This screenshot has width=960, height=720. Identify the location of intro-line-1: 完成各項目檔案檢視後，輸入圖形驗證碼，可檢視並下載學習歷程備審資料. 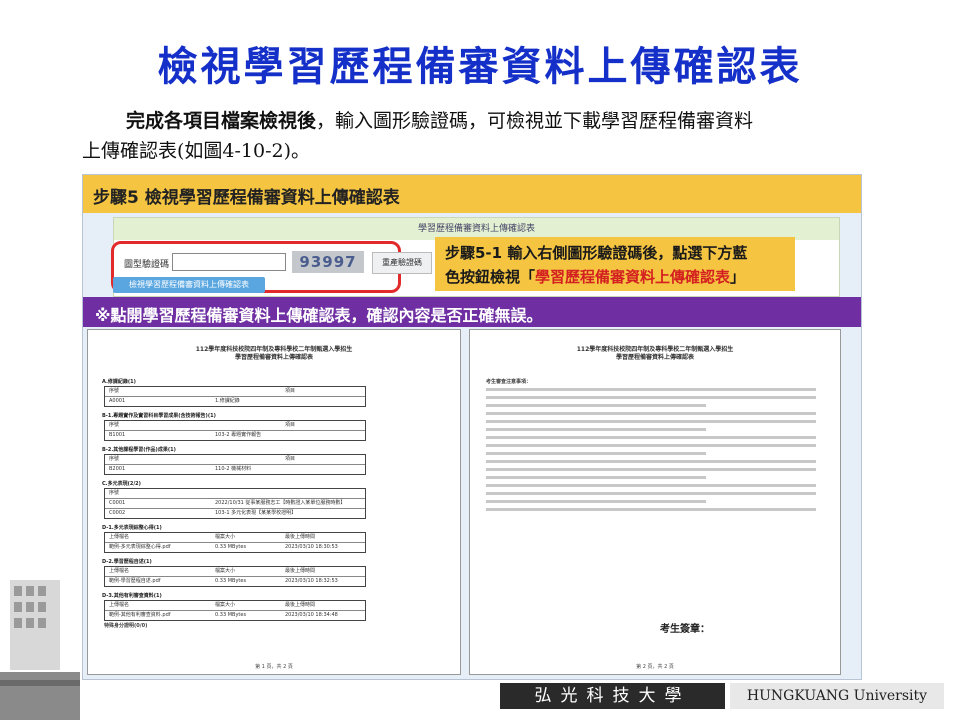
(477, 121).